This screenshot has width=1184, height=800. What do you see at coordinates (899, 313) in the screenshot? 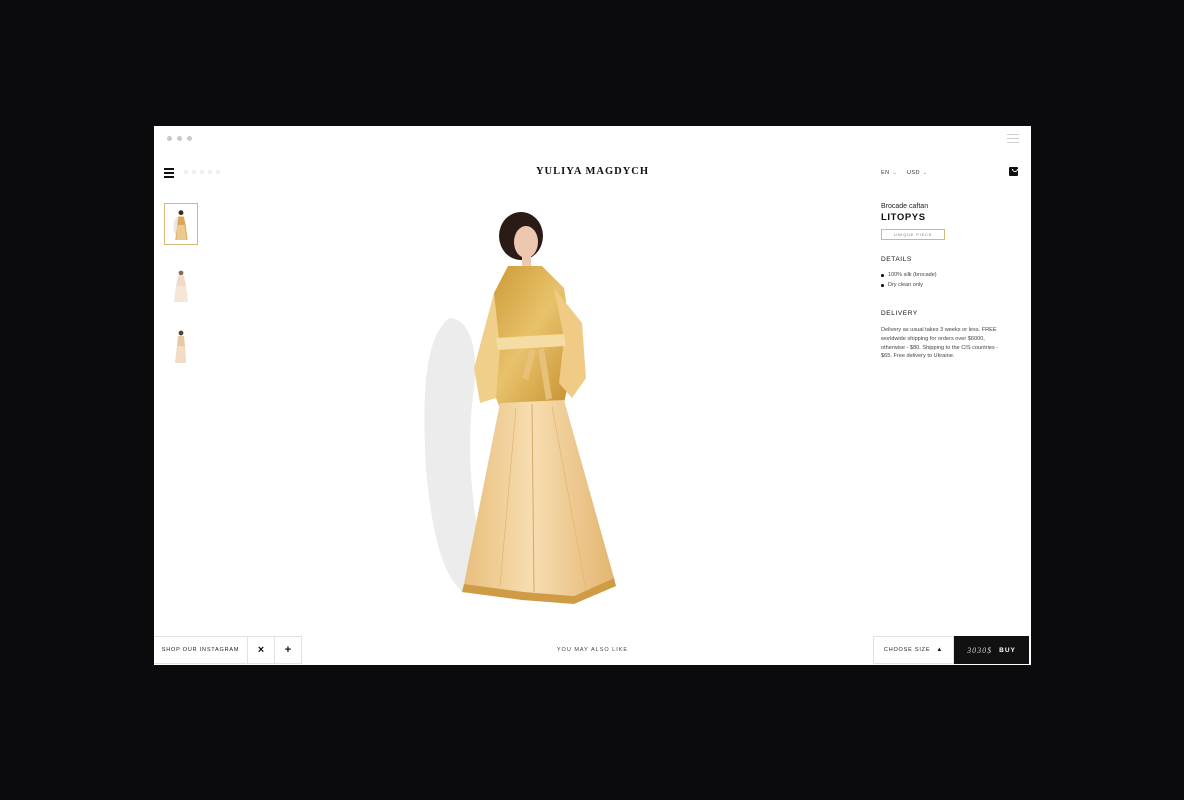
I see `delivery-heading: DELIVERY` at bounding box center [899, 313].